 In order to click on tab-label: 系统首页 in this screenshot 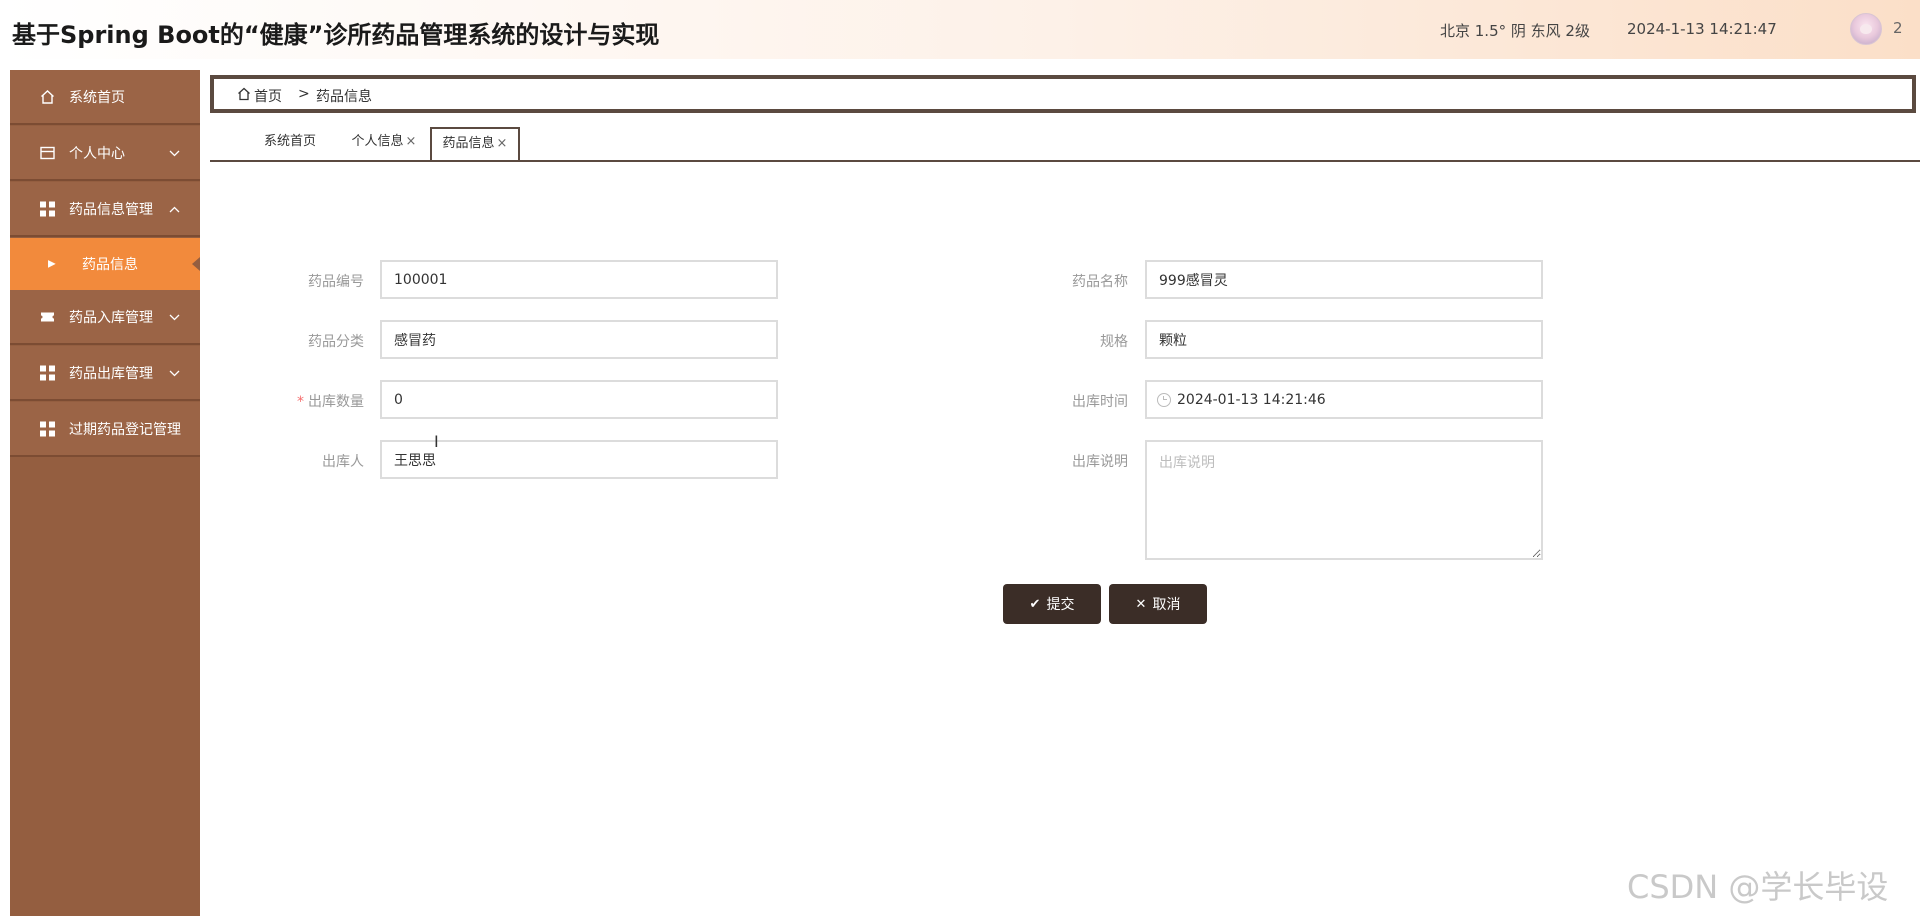, I will do `click(289, 141)`.